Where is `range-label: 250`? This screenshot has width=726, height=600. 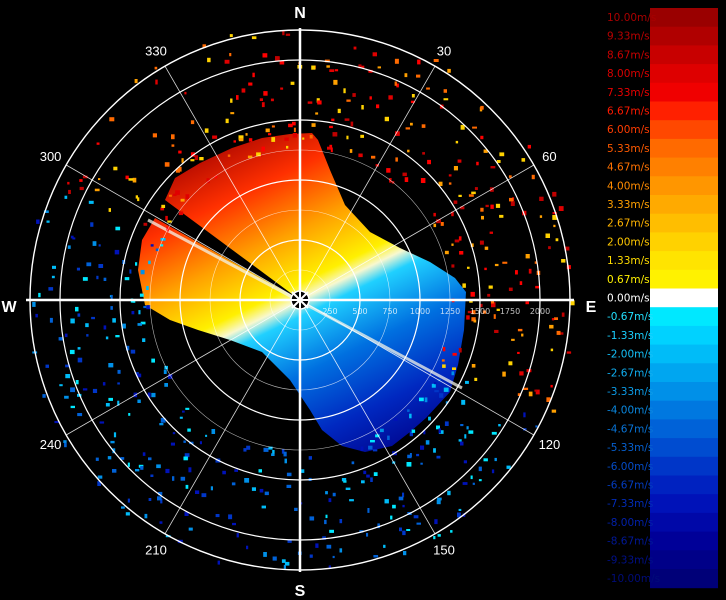 range-label: 250 is located at coordinates (329, 311).